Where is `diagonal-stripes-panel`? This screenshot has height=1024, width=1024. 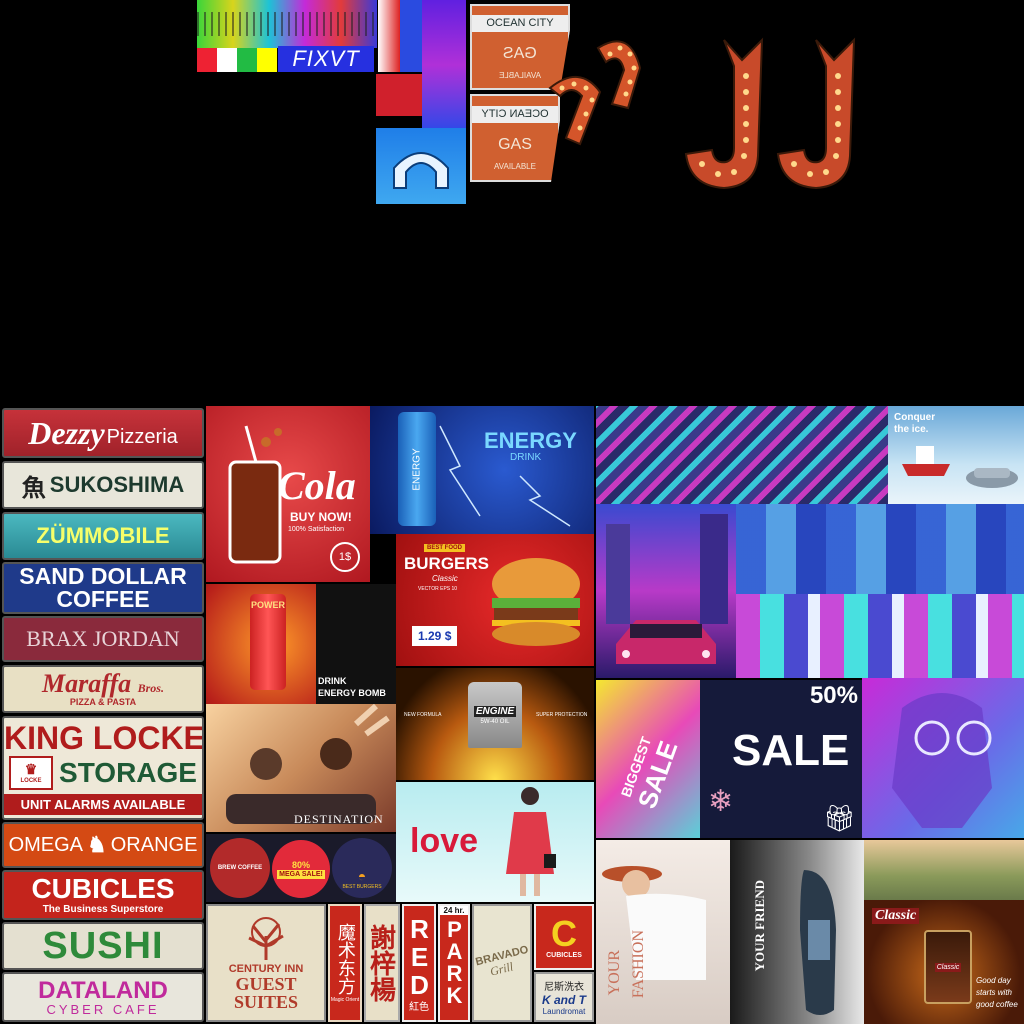 diagonal-stripes-panel is located at coordinates (742, 455).